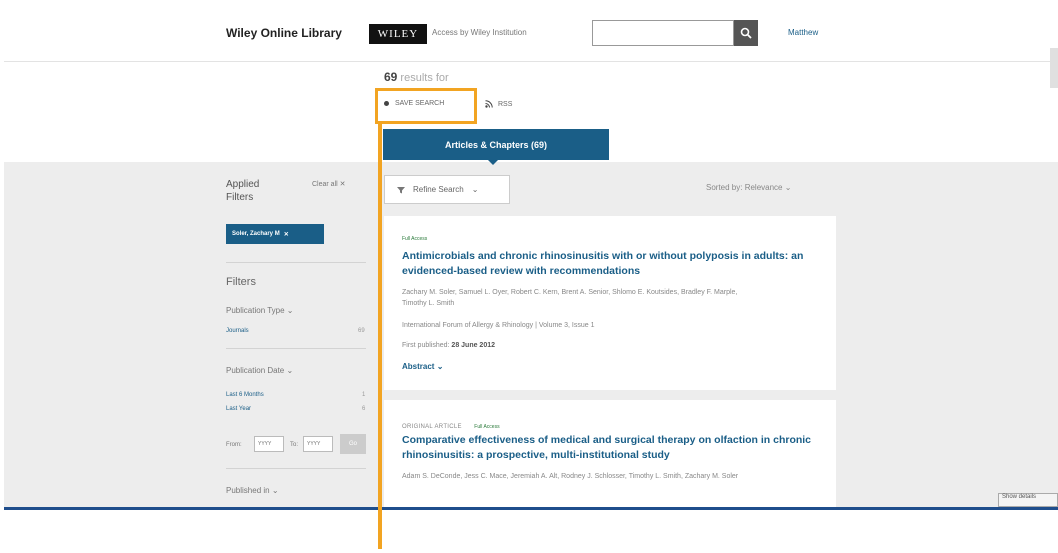 This screenshot has height=553, width=1058. Describe the element at coordinates (234, 445) in the screenshot. I see `from-label: From:` at that location.